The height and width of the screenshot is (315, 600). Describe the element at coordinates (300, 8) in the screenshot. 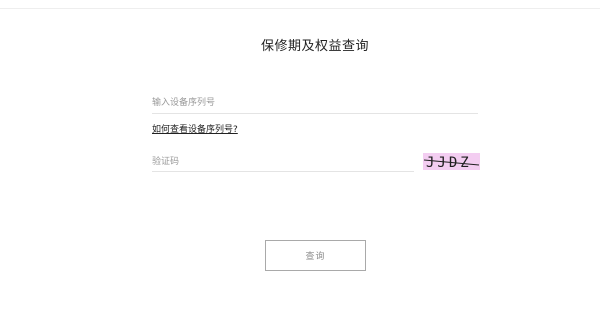

I see `header-divider` at that location.